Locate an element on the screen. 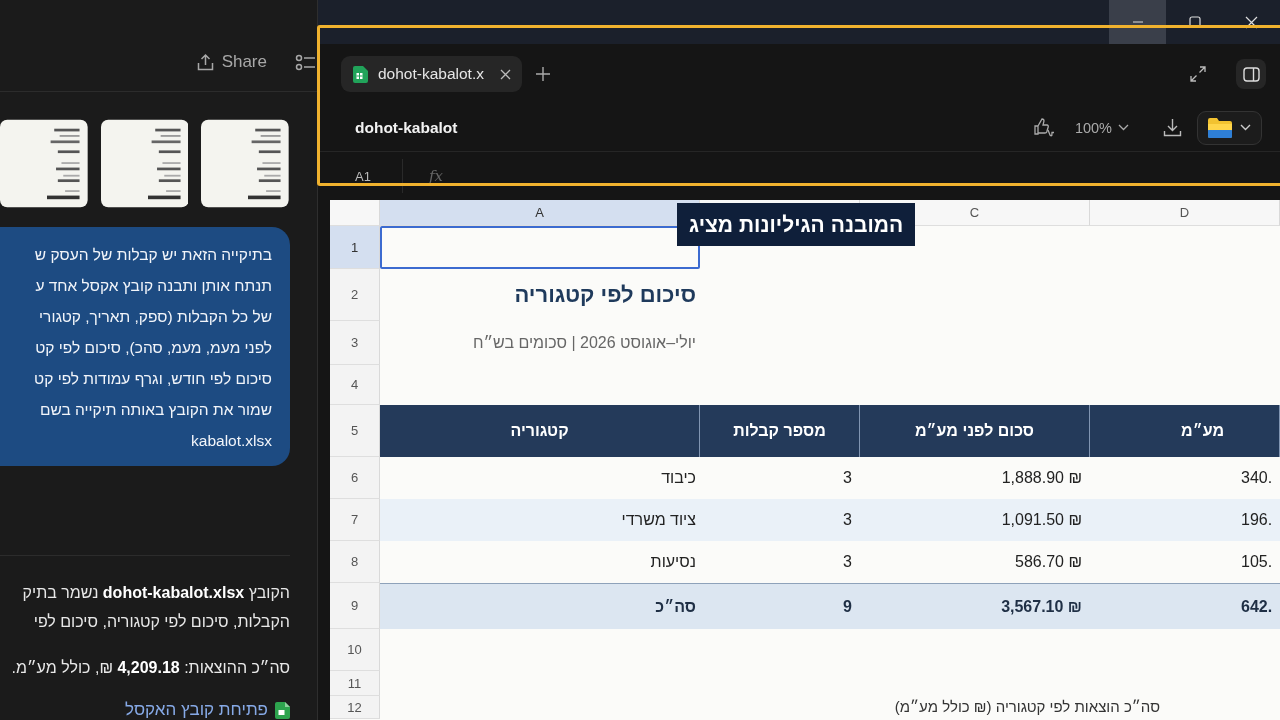 The width and height of the screenshot is (1280, 720). table-header: מספר קבלות is located at coordinates (780, 431).